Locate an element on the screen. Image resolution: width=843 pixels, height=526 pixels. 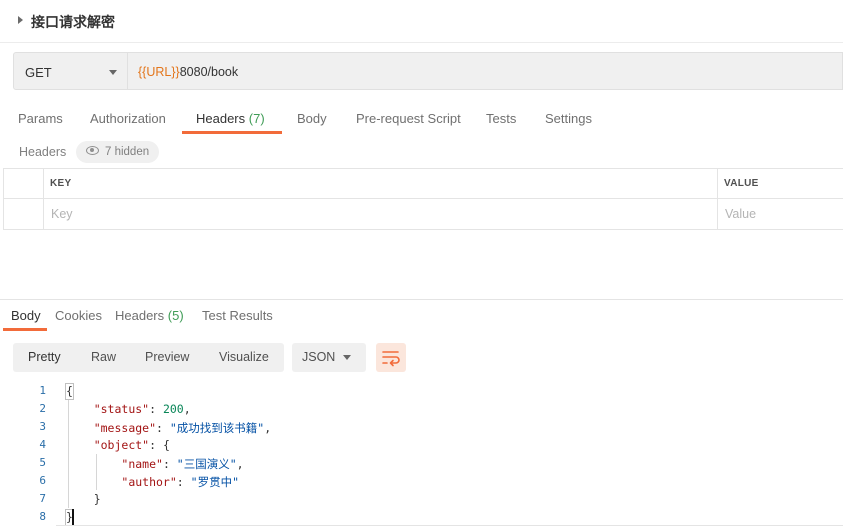
response-tab-cookies: Cookies is located at coordinates (78, 315).